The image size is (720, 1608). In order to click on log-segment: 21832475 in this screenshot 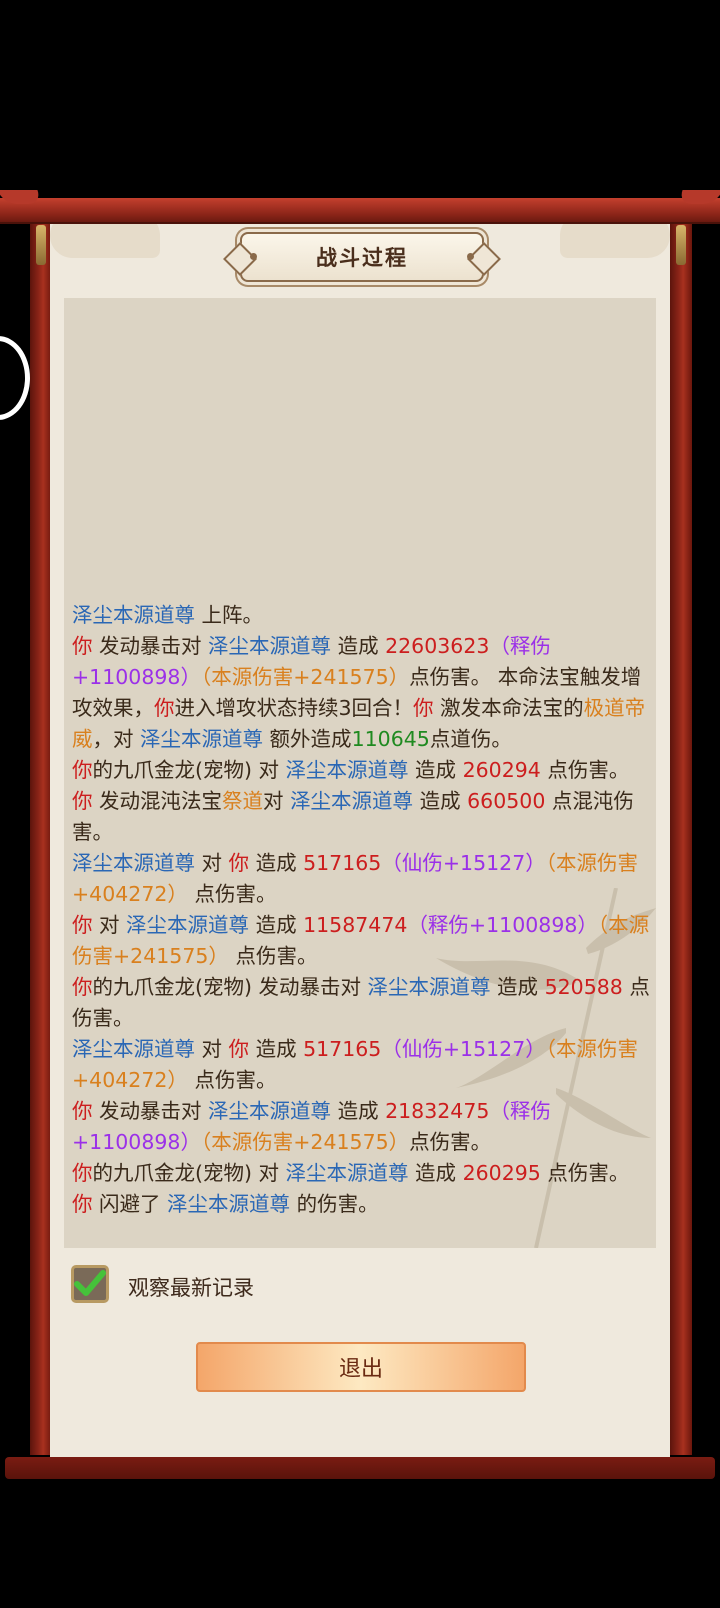, I will do `click(437, 1111)`.